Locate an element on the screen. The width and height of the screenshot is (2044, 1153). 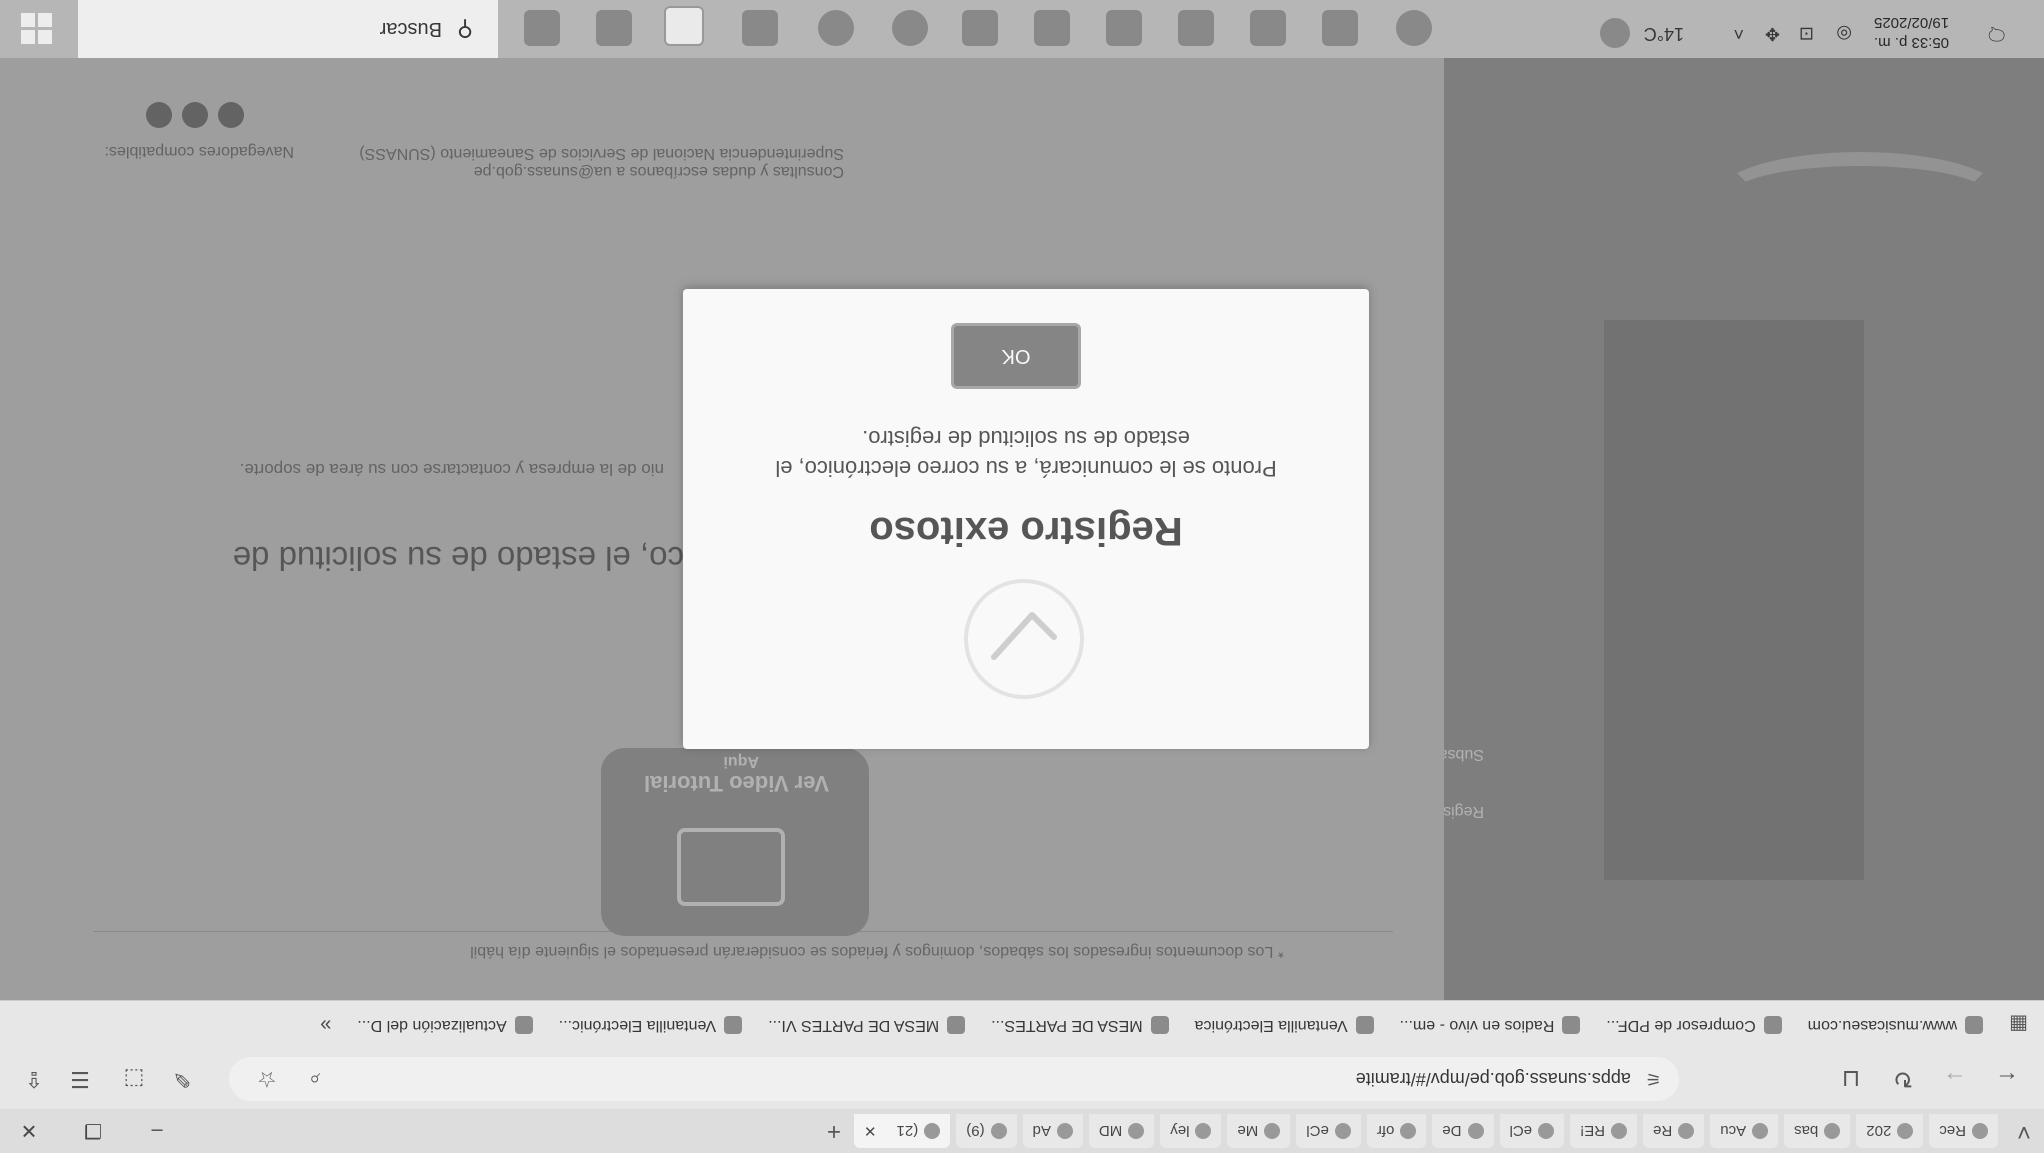
browser-tab: Rec is located at coordinates (1963, 1131).